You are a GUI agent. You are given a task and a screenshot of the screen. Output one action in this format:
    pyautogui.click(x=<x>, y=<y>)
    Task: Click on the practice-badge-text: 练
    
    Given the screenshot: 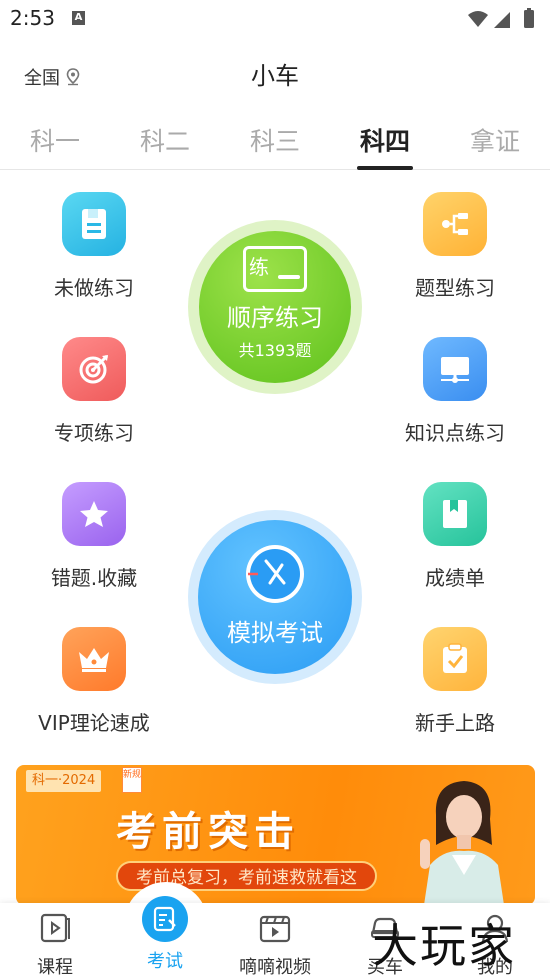 What is the action you would take?
    pyautogui.click(x=259, y=266)
    